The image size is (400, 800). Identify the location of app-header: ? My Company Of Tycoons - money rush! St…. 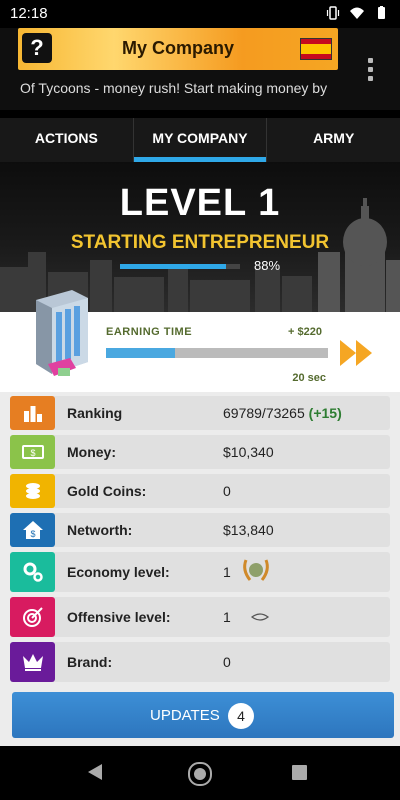
(200, 69).